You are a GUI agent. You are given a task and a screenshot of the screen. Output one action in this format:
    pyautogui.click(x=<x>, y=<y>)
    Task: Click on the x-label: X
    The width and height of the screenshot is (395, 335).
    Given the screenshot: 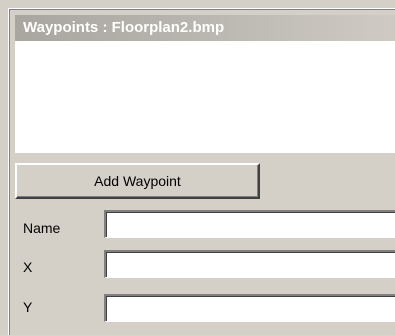 What is the action you would take?
    pyautogui.click(x=28, y=267)
    